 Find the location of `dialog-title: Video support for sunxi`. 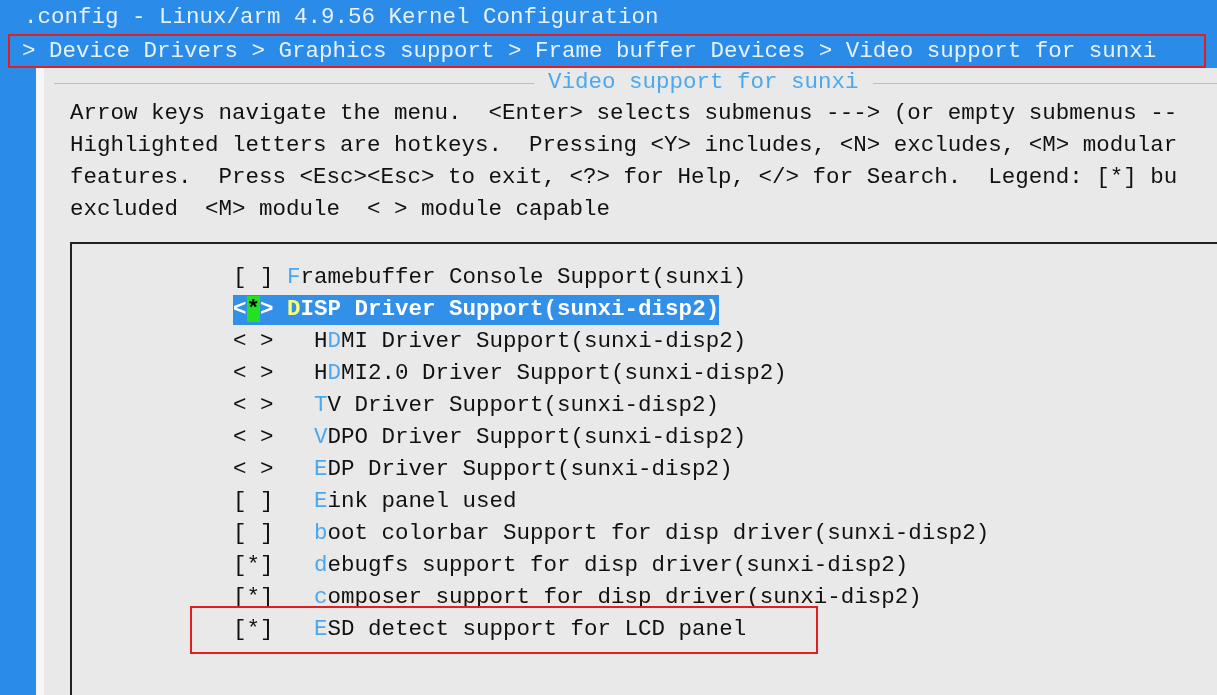

dialog-title: Video support for sunxi is located at coordinates (703, 83).